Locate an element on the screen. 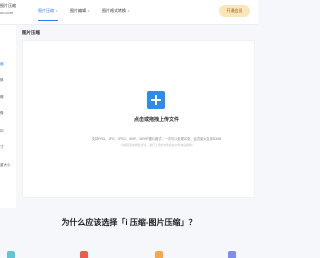  top-header: 图片压缩 oo.com 图片压缩 ▾ 图片编辑 ▾ 图片格式转换 ▾ 开通会员 is located at coordinates (129, 12).